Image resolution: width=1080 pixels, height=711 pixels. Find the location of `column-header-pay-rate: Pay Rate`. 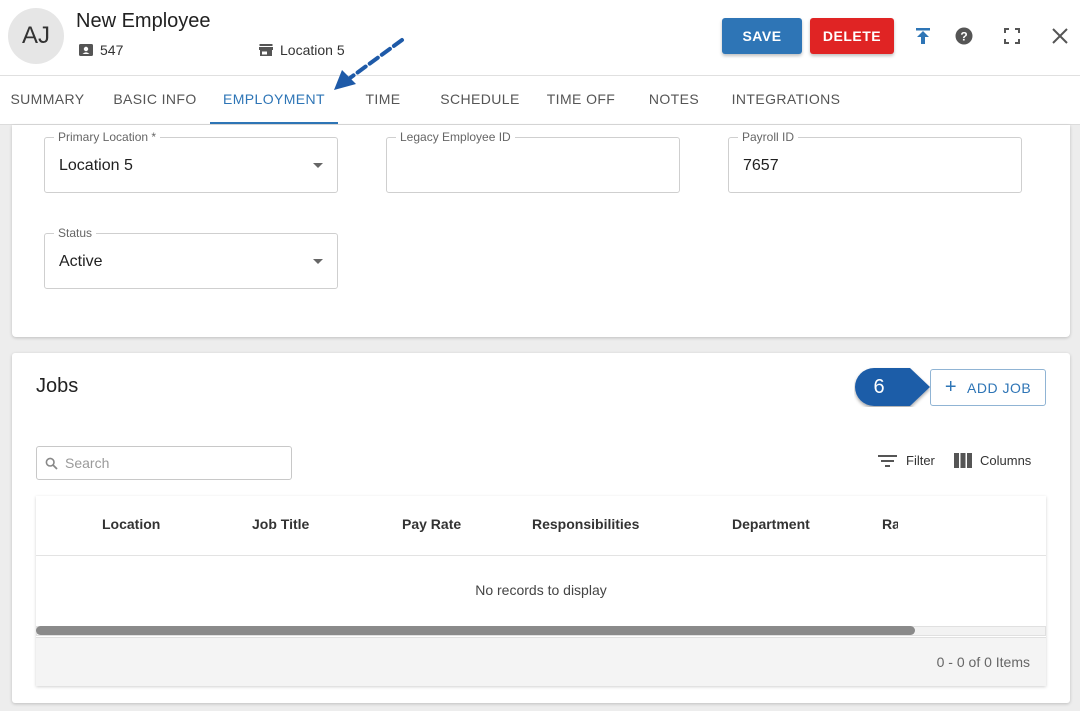

column-header-pay-rate: Pay Rate is located at coordinates (431, 524).